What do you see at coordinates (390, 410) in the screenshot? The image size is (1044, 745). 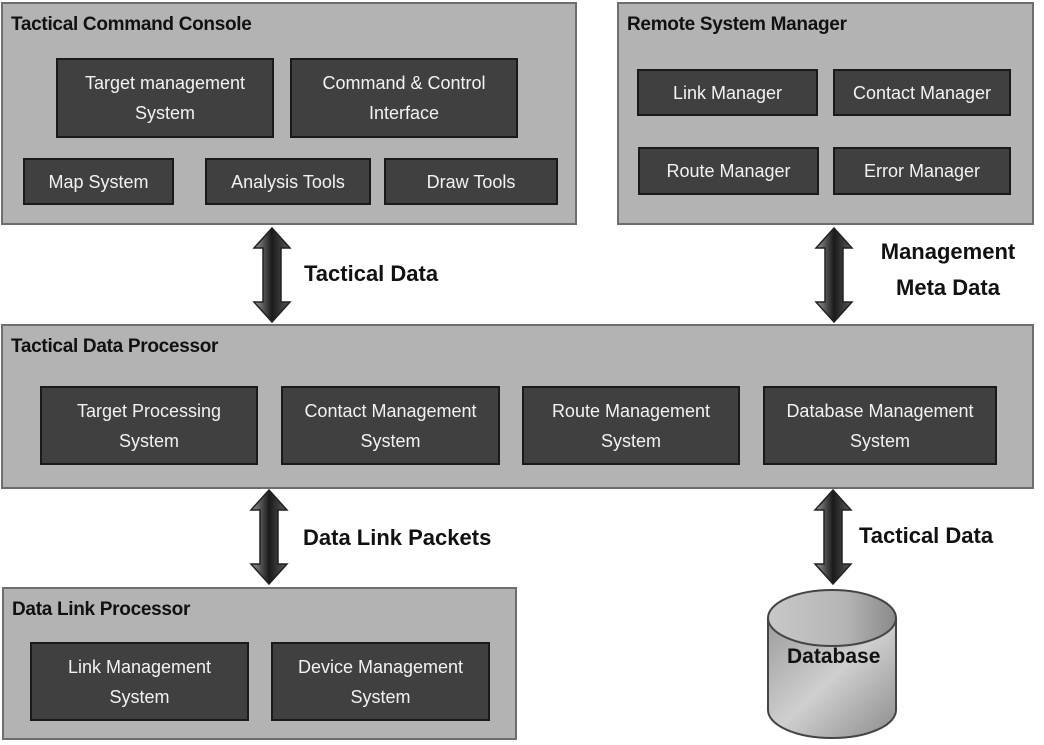 I see `module-label: Contact Management` at bounding box center [390, 410].